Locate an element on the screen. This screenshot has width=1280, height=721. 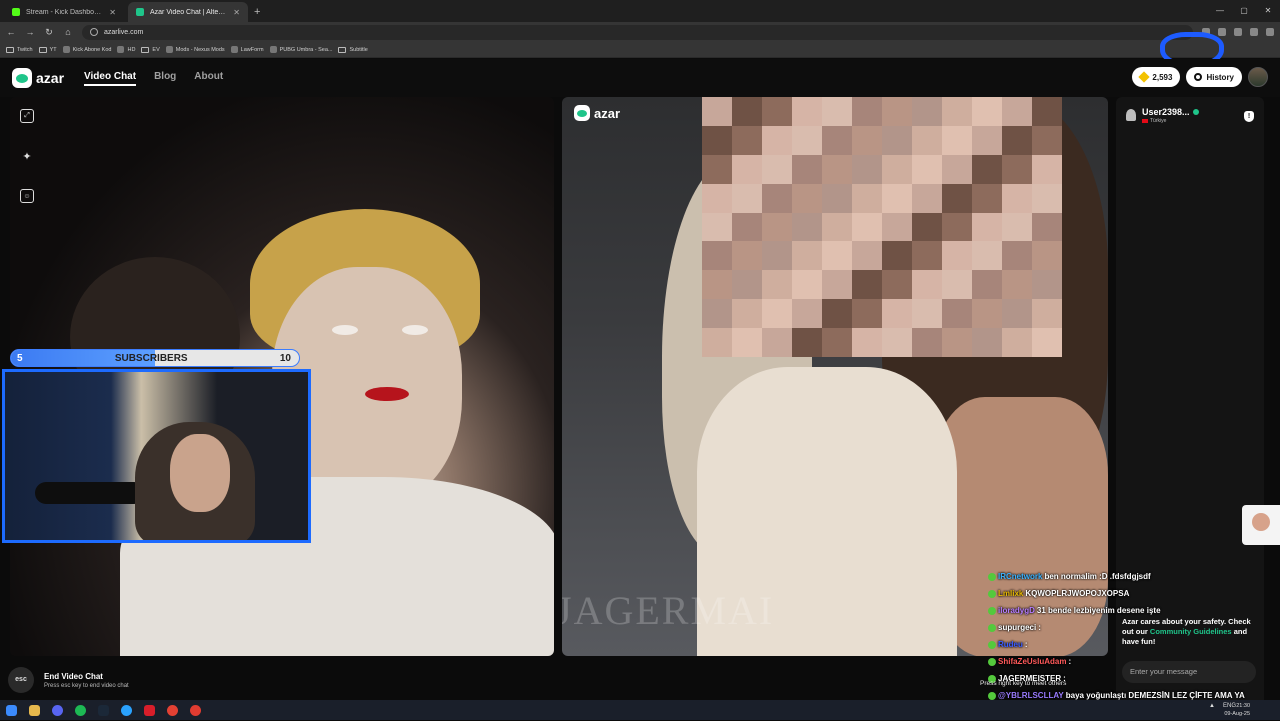
start-icon is located at coordinates (11, 710).